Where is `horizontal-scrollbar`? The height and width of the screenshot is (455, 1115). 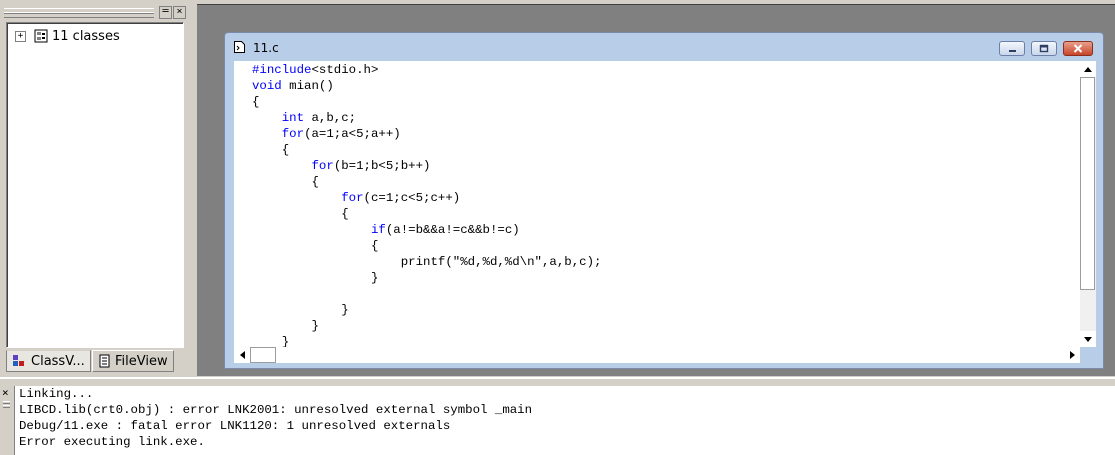
horizontal-scrollbar is located at coordinates (657, 355).